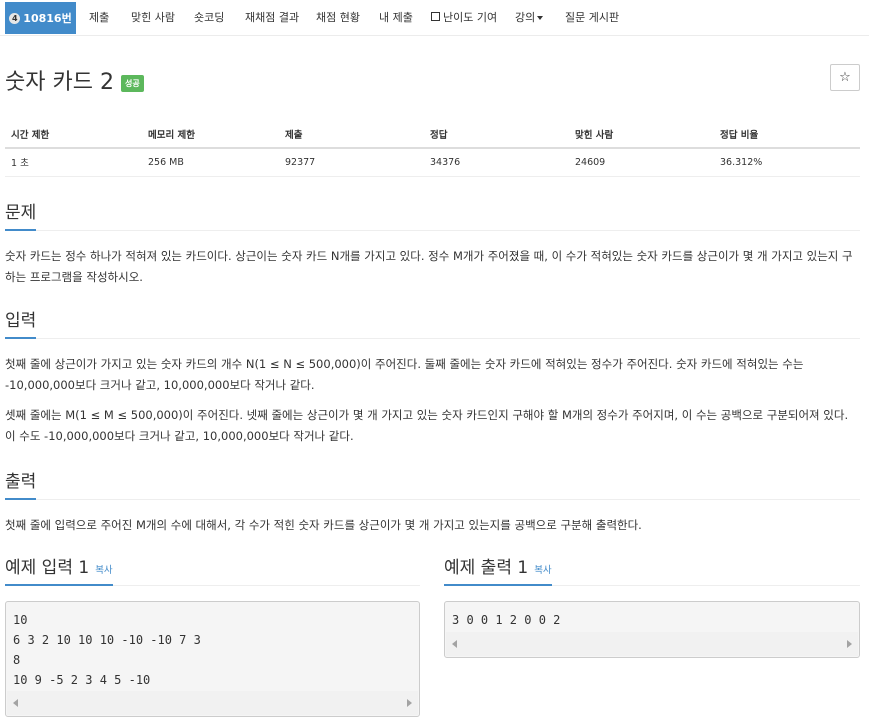 Image resolution: width=869 pixels, height=725 pixels. I want to click on sample-output-content: 3 0 0 1 2 0 0 2, so click(506, 620).